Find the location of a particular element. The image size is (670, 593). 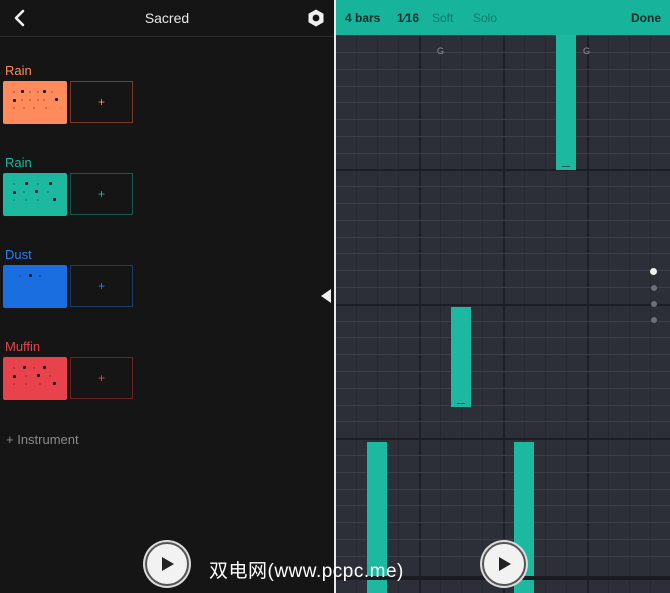

top-bar: Sacred is located at coordinates (167, 18).